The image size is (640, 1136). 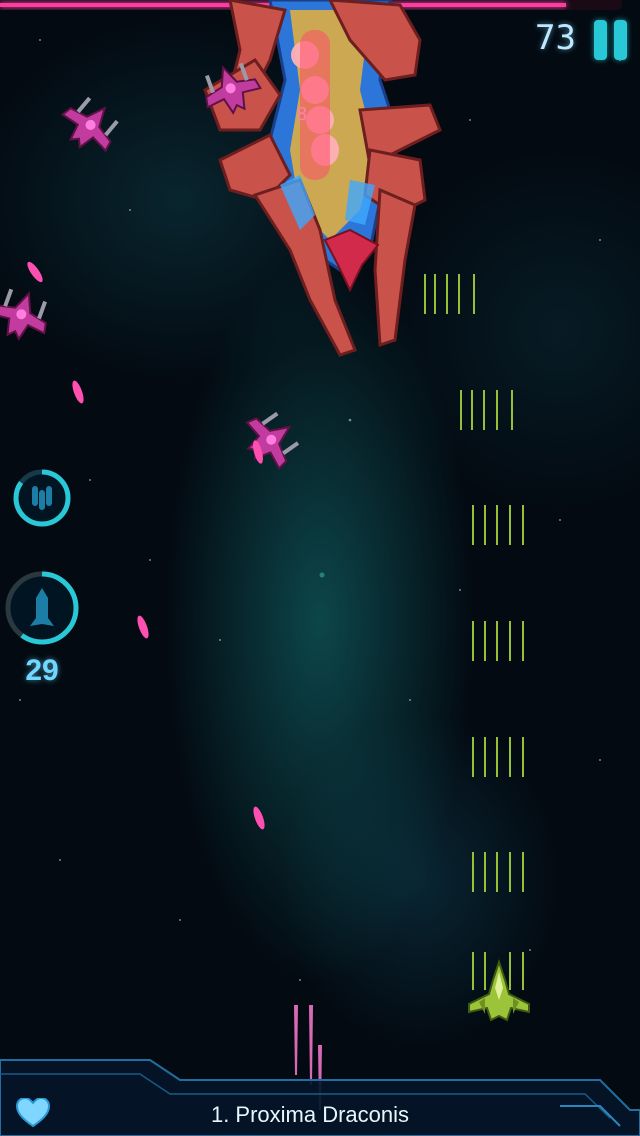 I want to click on missile-count: 29, so click(x=42, y=670).